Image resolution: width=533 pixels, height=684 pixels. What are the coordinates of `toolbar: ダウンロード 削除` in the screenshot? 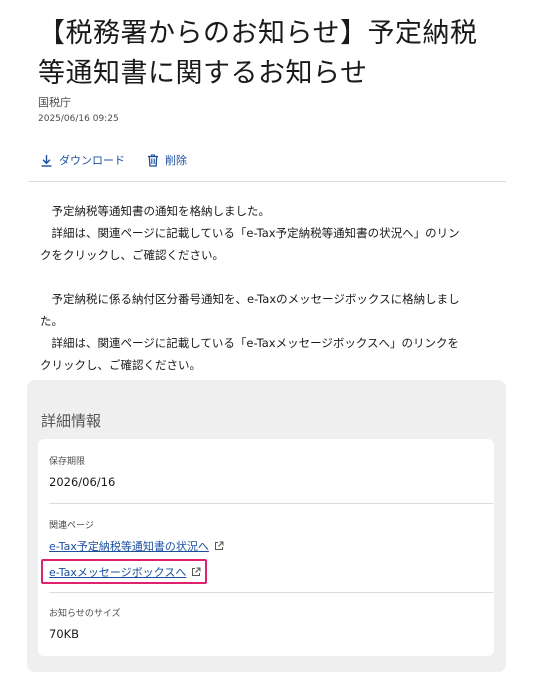 It's located at (124, 160).